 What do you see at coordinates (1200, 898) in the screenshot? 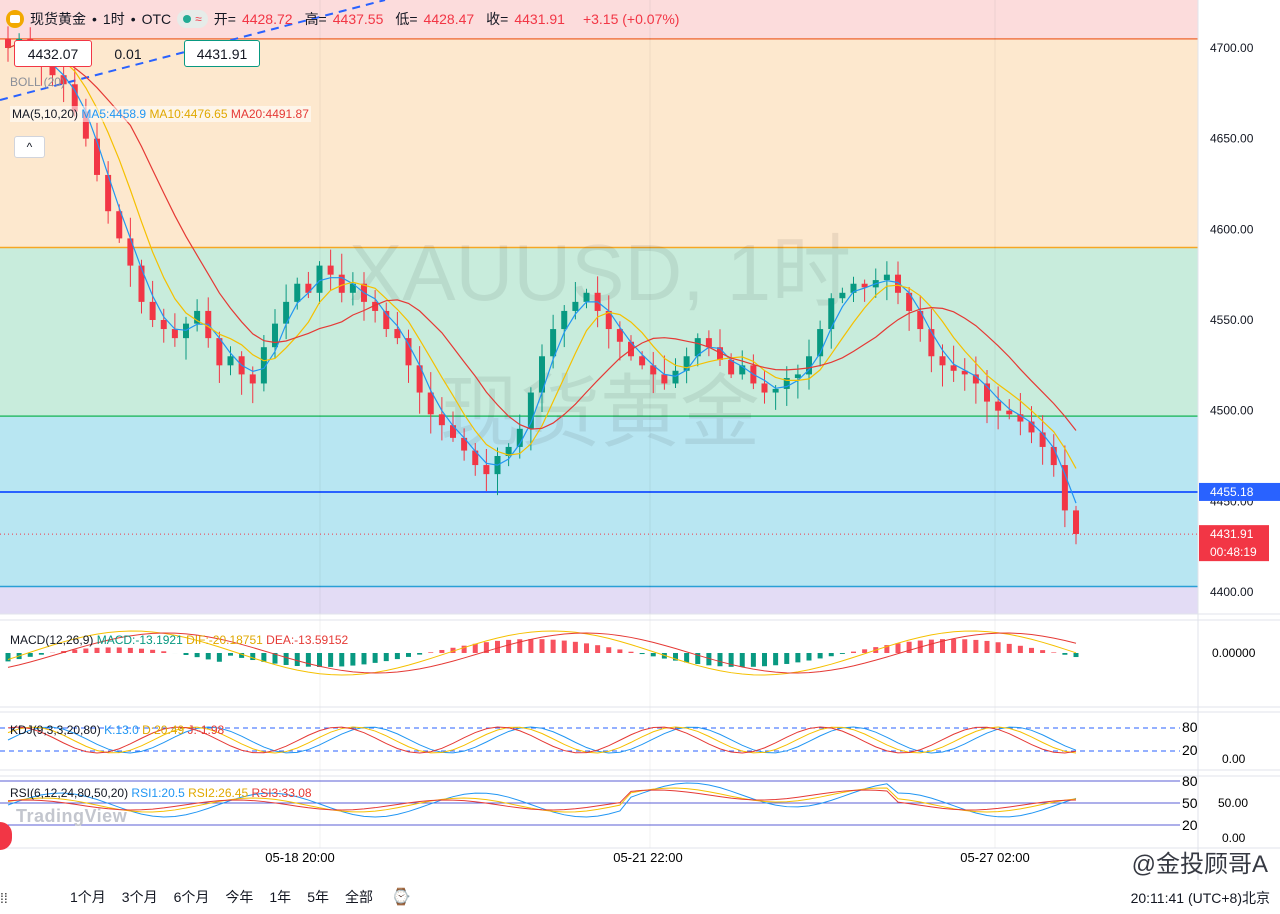
I see `clock-readout: 20:11:41 (UTC+8)北京` at bounding box center [1200, 898].